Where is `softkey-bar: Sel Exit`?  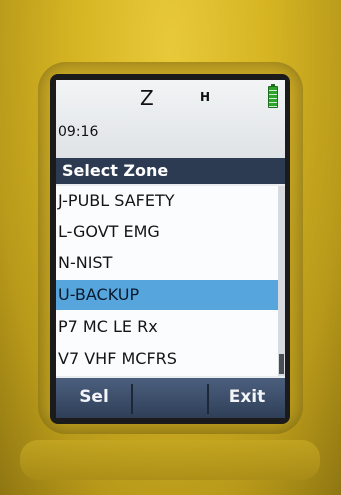 softkey-bar: Sel Exit is located at coordinates (170, 398).